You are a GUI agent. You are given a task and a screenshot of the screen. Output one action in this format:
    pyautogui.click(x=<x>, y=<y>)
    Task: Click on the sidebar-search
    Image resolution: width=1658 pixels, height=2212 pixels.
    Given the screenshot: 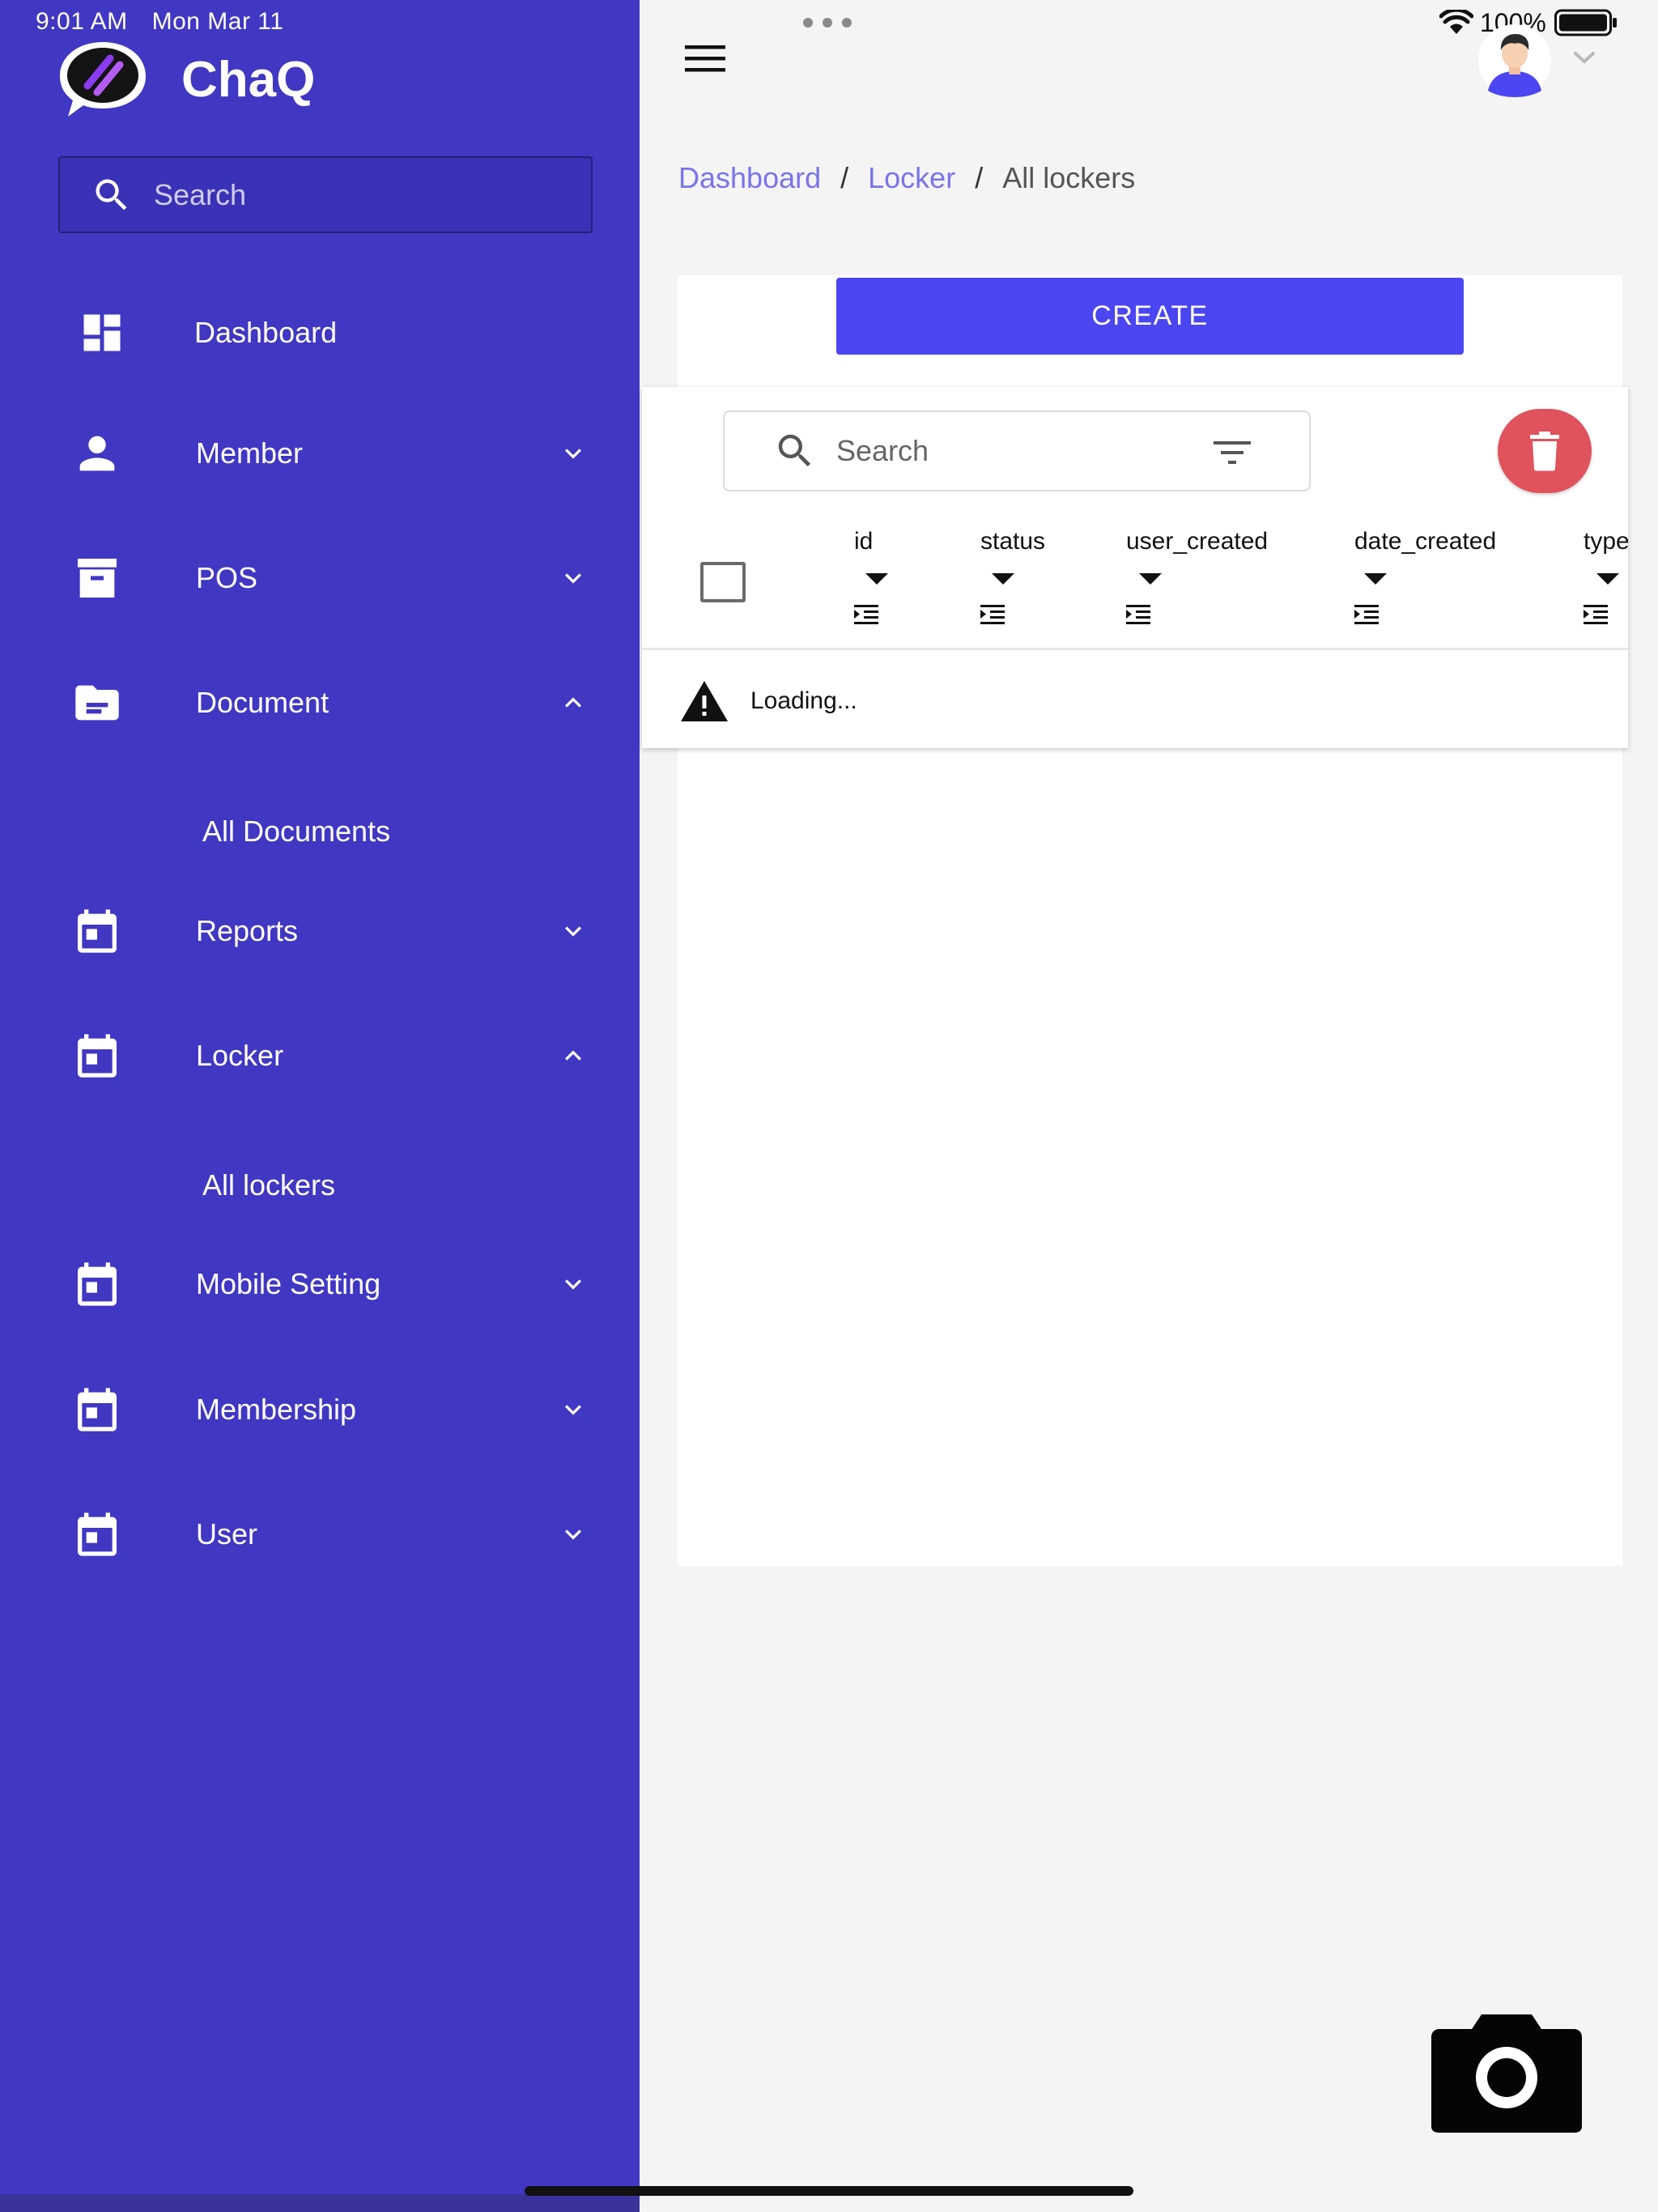 What is the action you would take?
    pyautogui.click(x=325, y=195)
    